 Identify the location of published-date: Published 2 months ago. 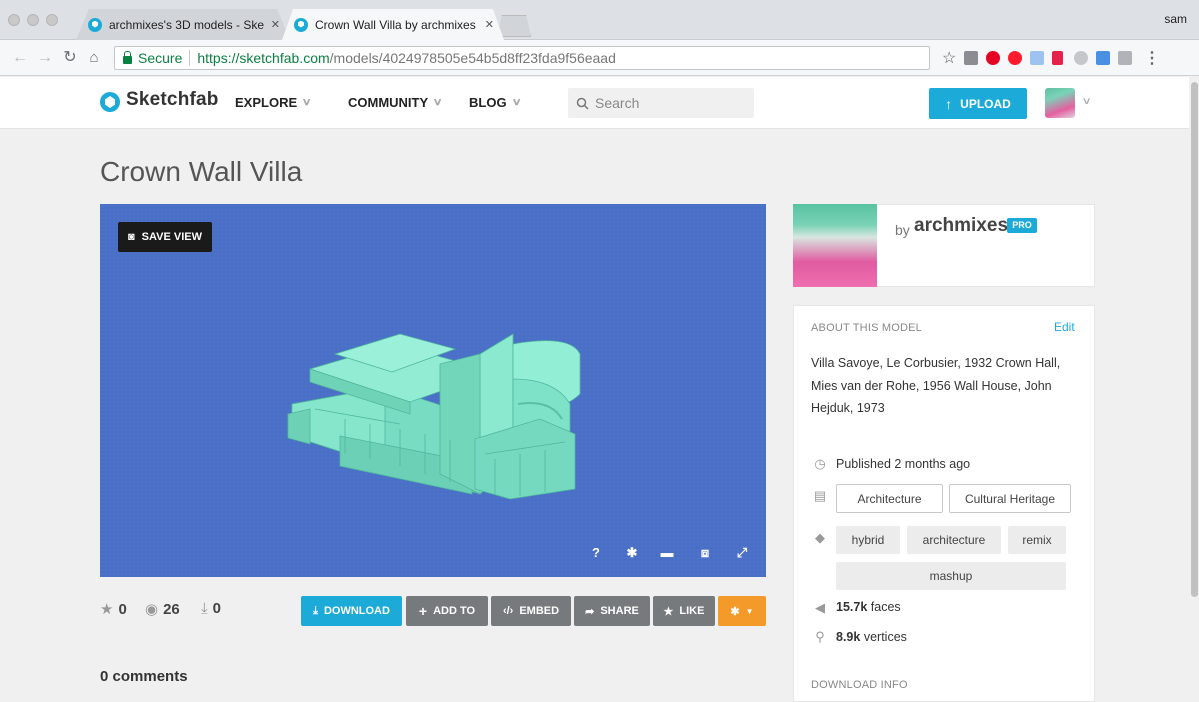
(903, 464).